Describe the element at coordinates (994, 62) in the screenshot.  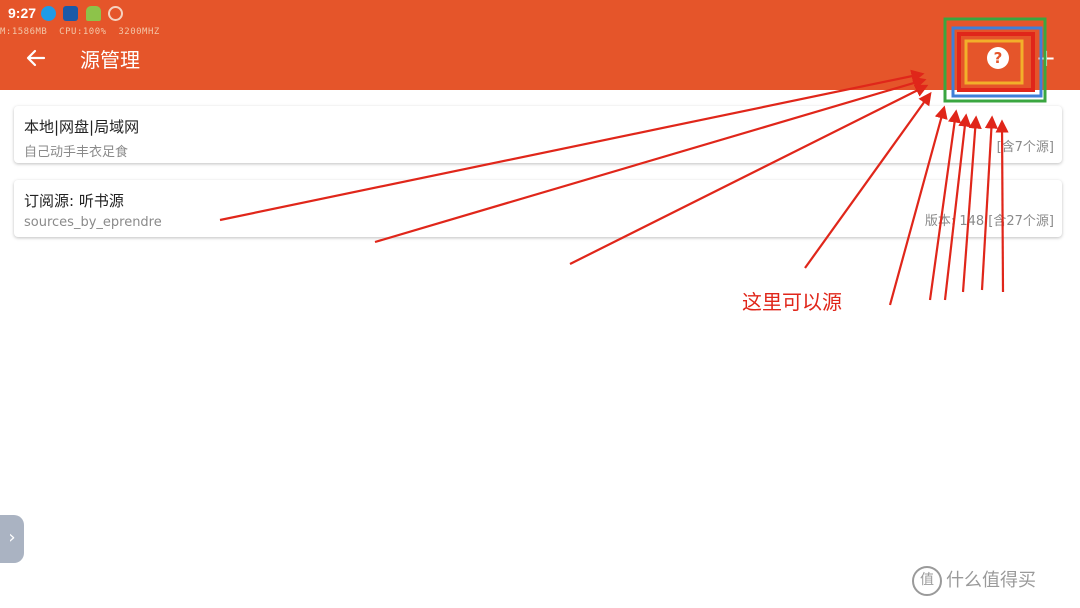
I see `highlight-box-yellow` at that location.